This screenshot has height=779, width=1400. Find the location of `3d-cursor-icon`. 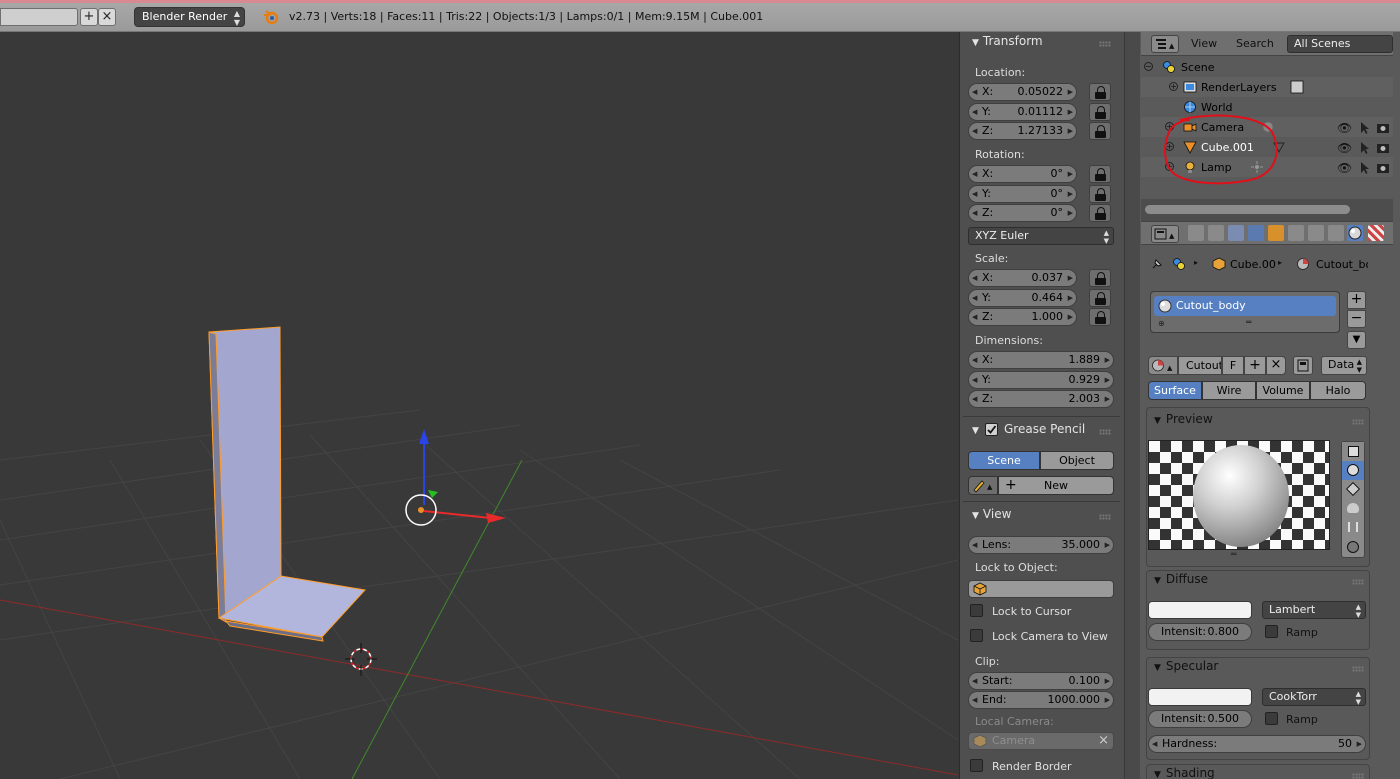

3d-cursor-icon is located at coordinates (361, 659).